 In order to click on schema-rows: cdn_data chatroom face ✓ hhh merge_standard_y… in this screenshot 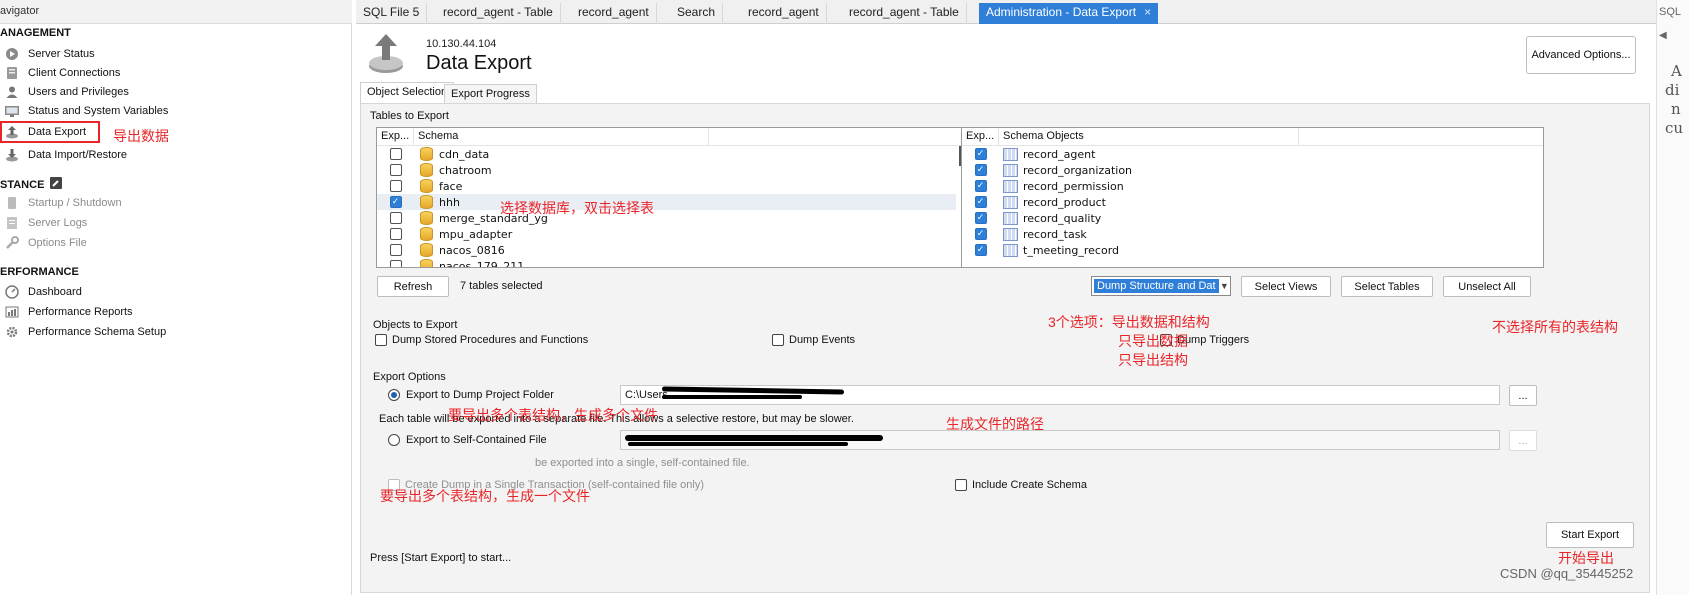, I will do `click(671, 206)`.